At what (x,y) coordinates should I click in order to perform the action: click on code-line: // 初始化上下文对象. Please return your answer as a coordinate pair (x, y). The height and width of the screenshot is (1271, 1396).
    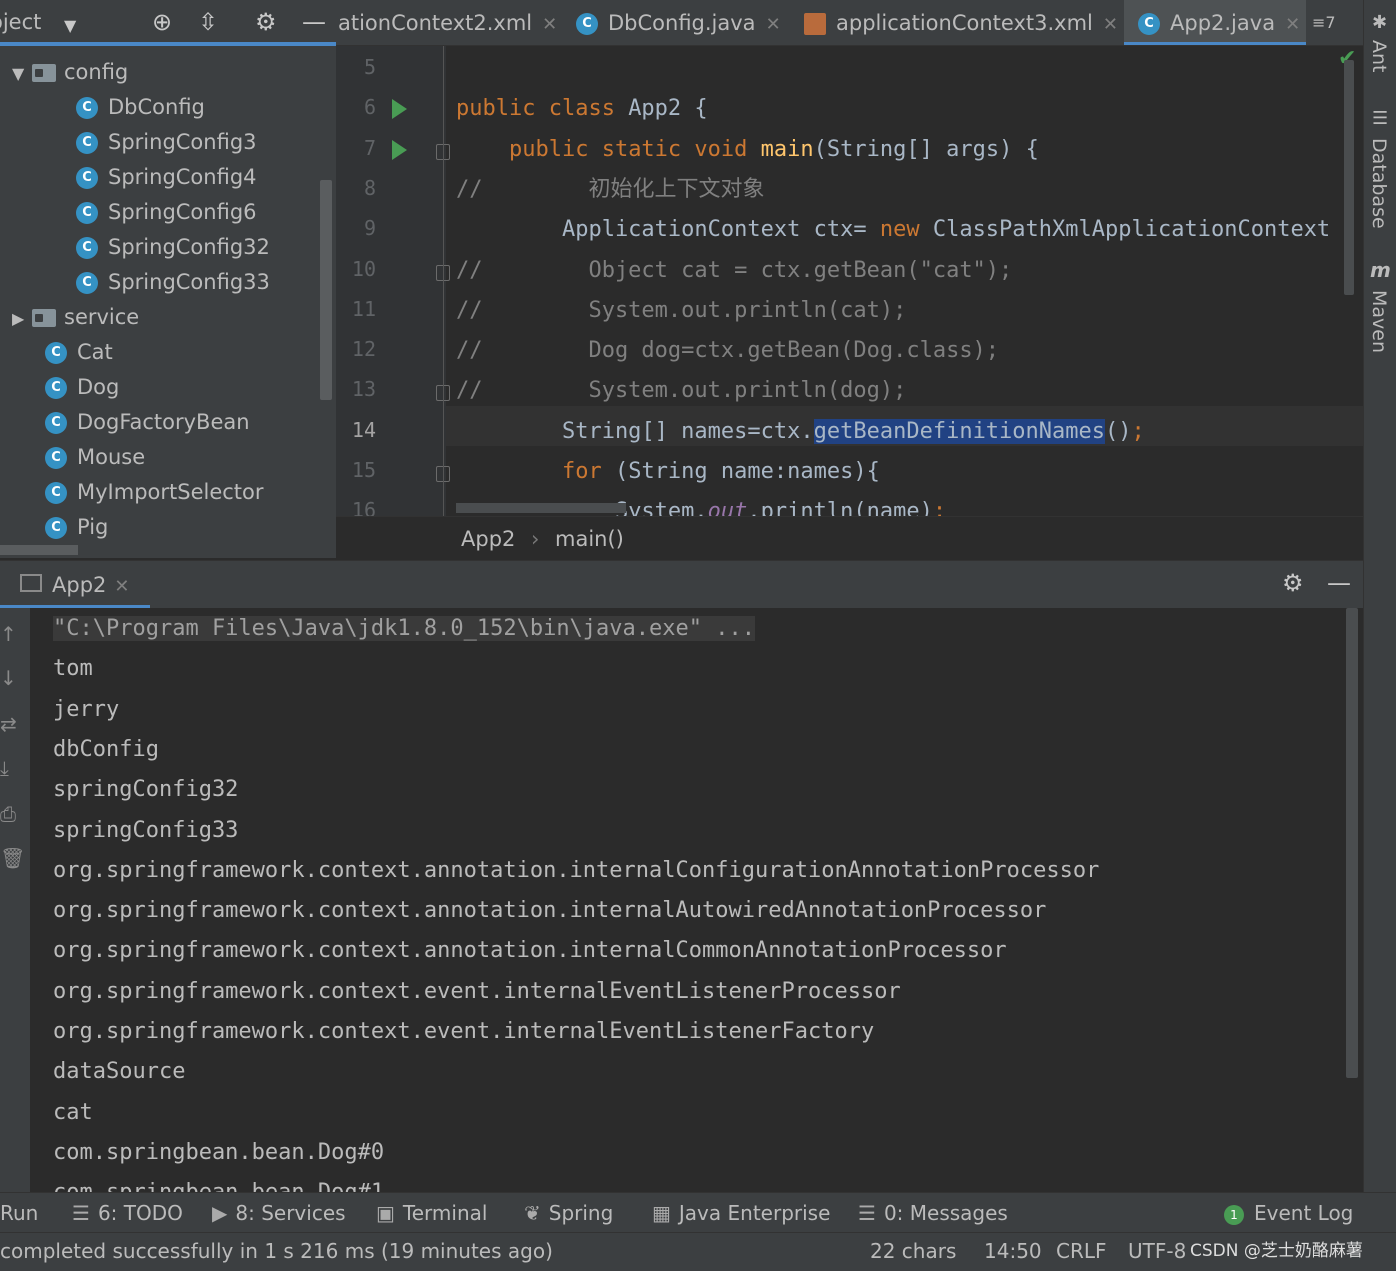
    Looking at the image, I should click on (610, 190).